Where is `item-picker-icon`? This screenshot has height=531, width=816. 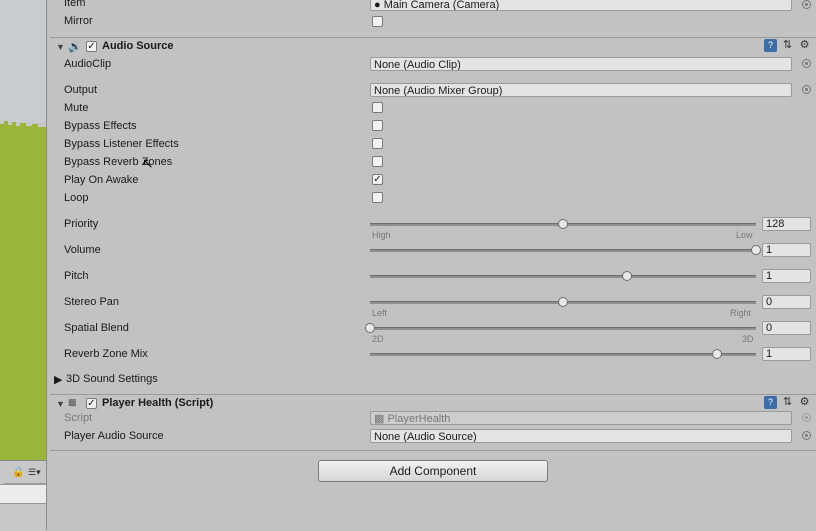
item-picker-icon is located at coordinates (806, 4).